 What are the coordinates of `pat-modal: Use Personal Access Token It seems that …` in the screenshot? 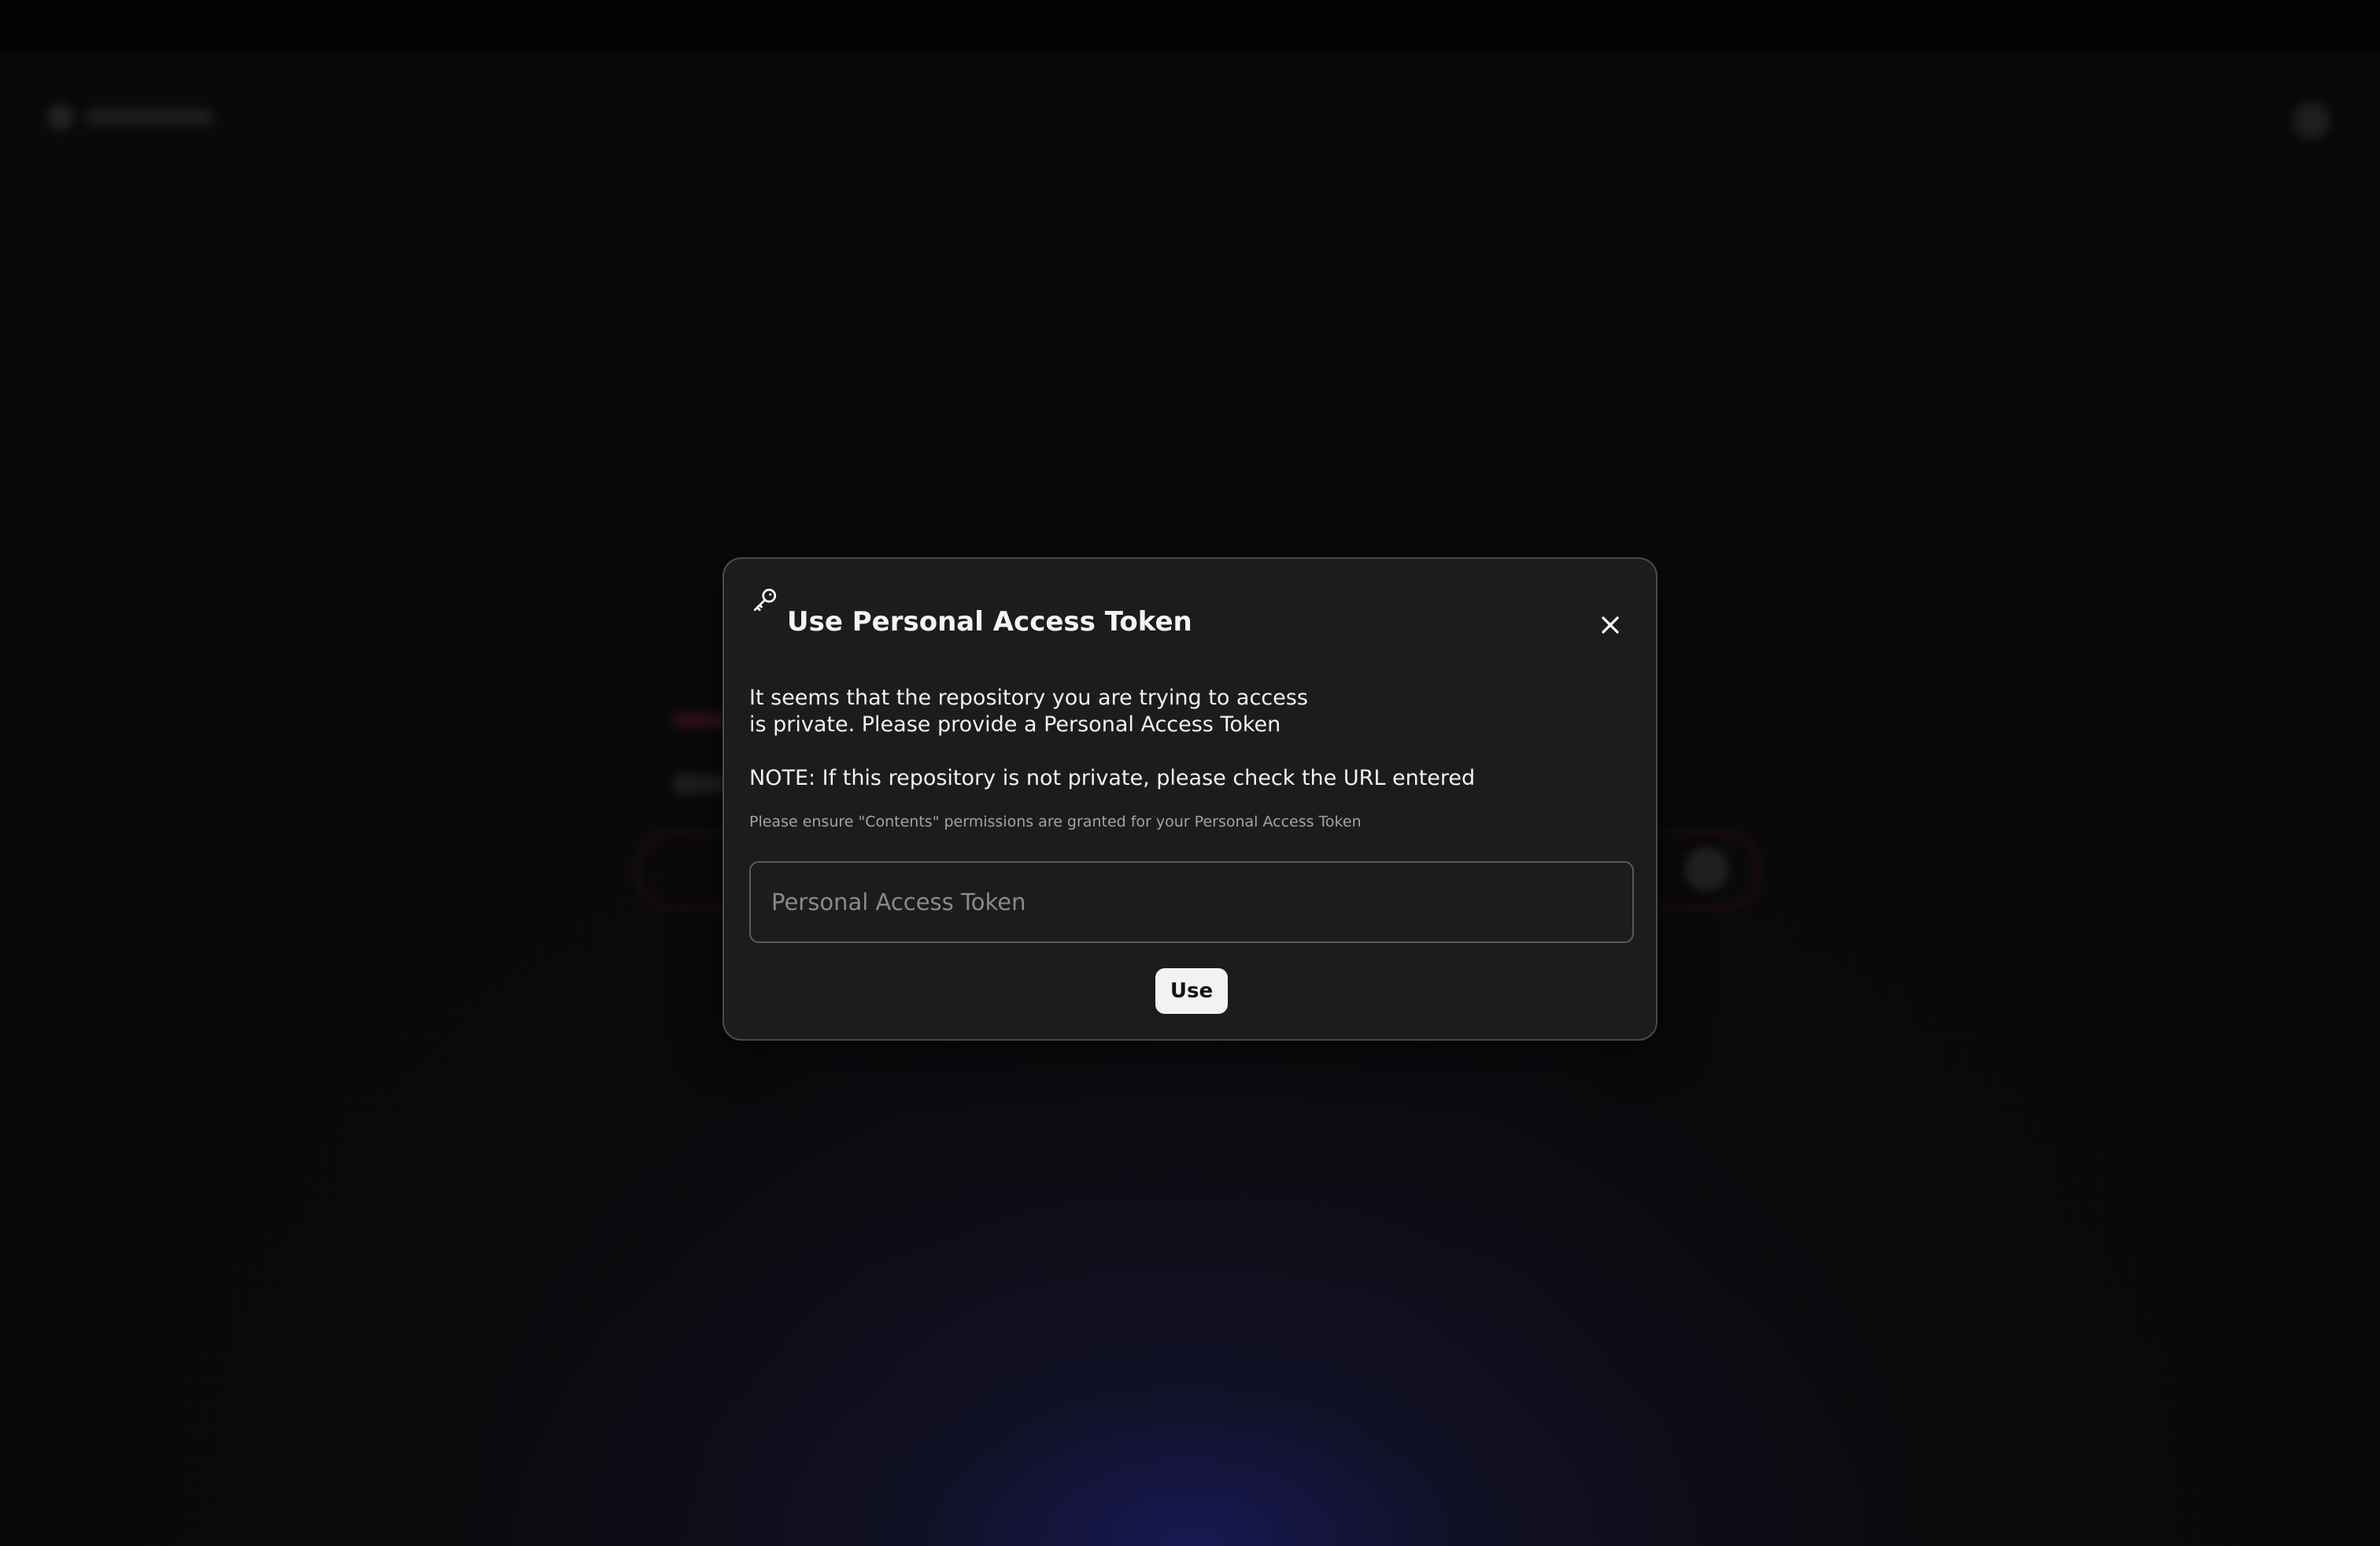 It's located at (1190, 799).